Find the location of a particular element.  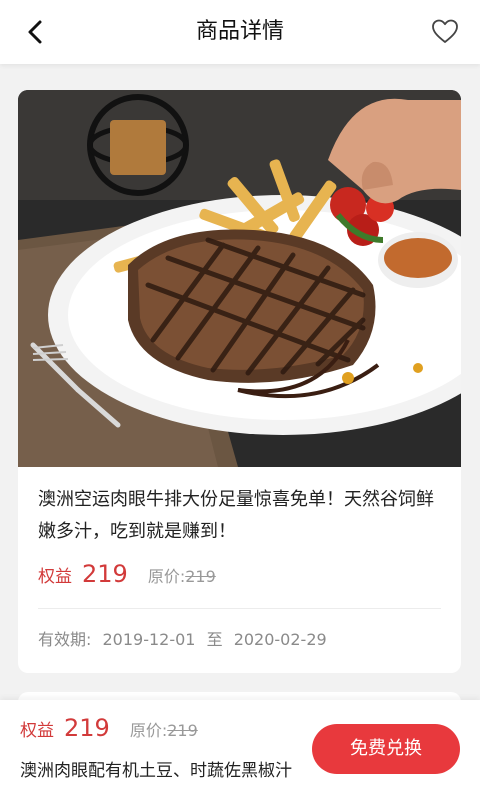

validity-start: 2019-12-01 is located at coordinates (149, 639).